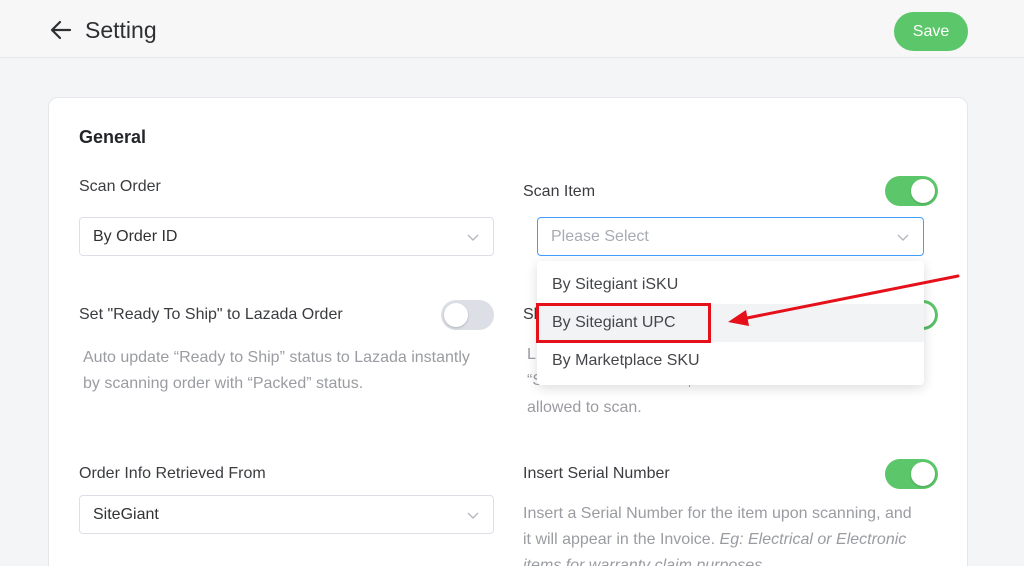  I want to click on hidden-setting-desc-line3: allowed to scan., so click(584, 407).